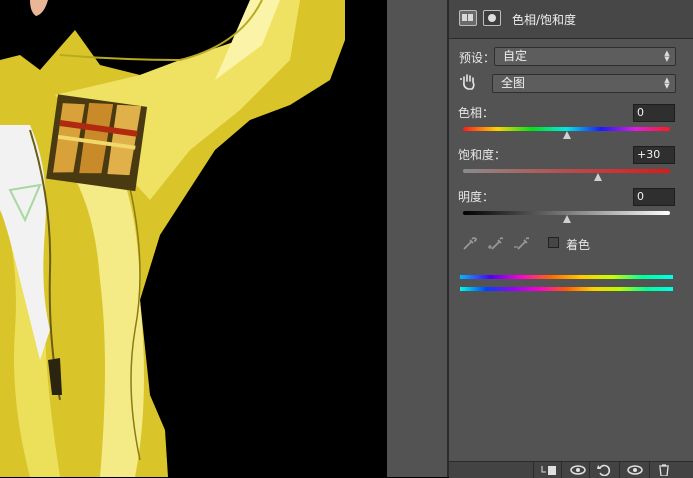  What do you see at coordinates (585, 56) in the screenshot?
I see `preset-select: 自定 ▲ ▼` at bounding box center [585, 56].